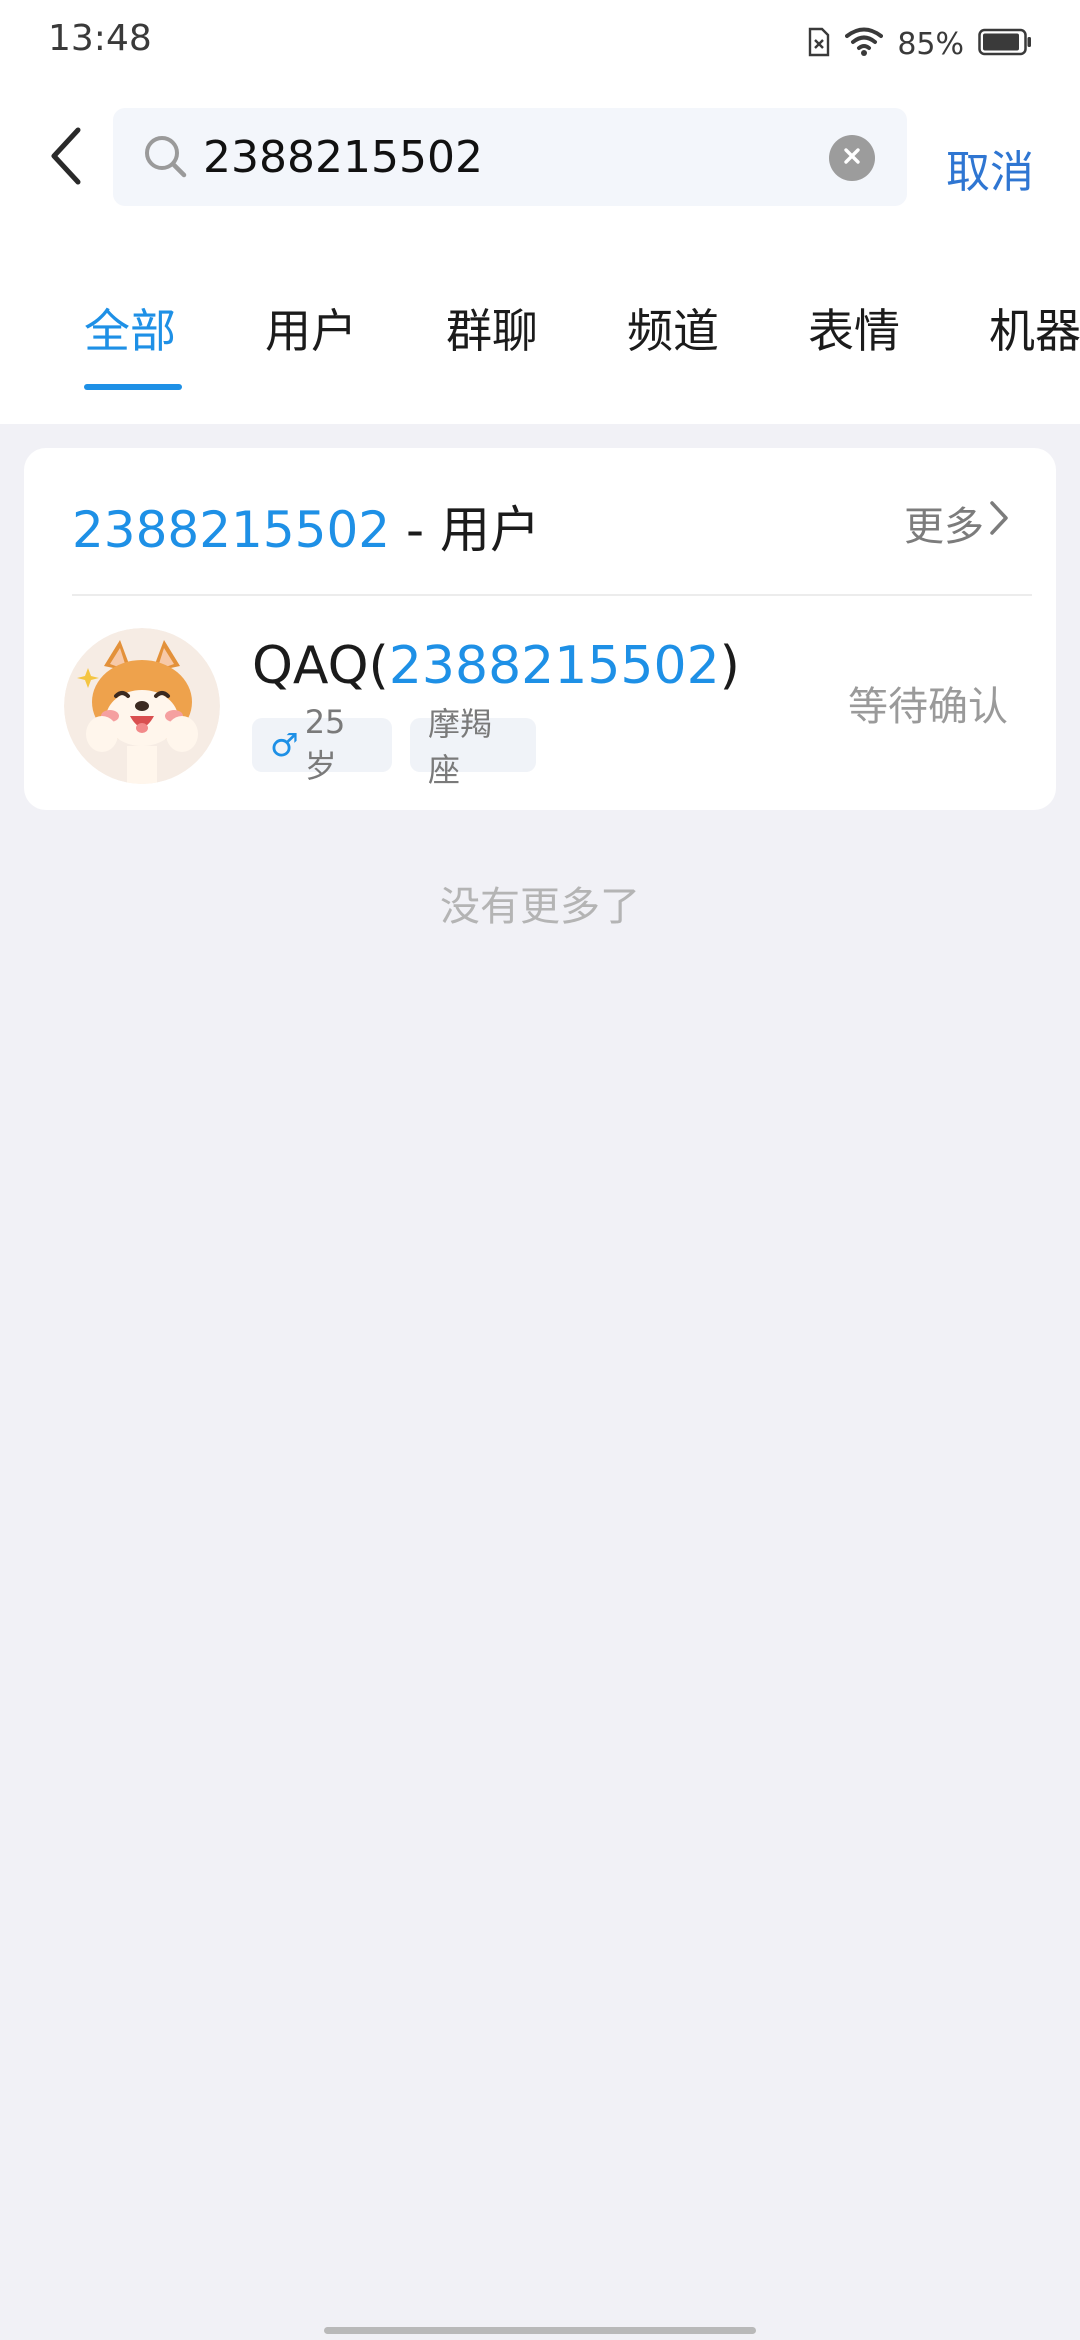 Image resolution: width=1080 pixels, height=2340 pixels. I want to click on battery-percent: 85%, so click(930, 44).